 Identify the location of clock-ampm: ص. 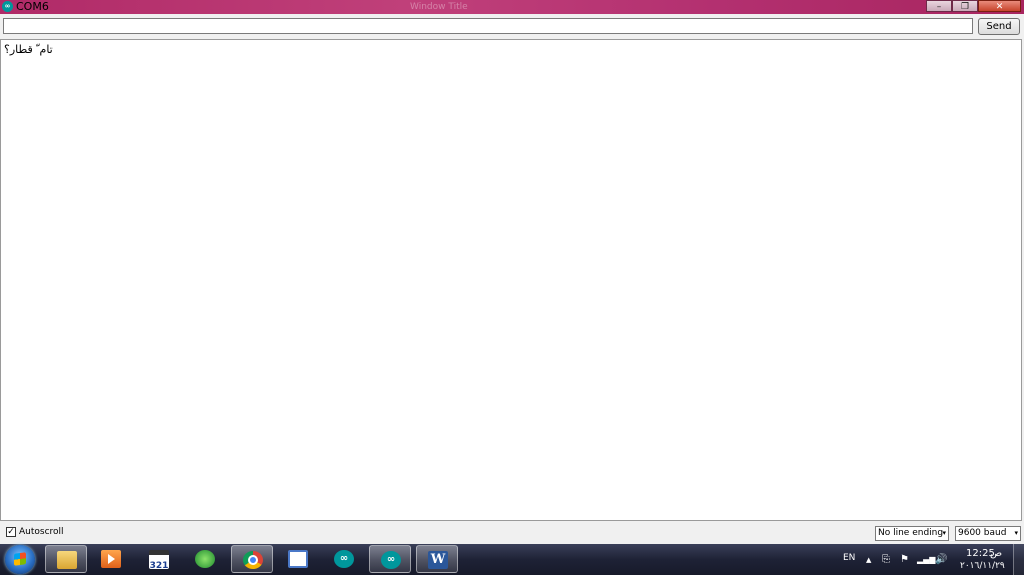
(996, 553).